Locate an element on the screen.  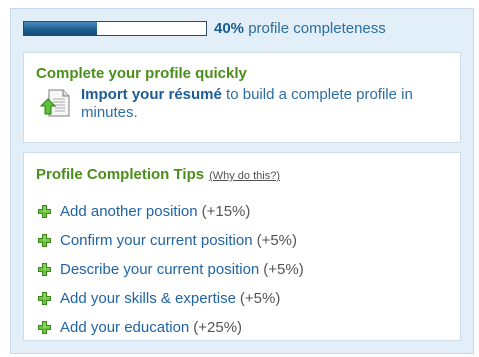
import-document-icon is located at coordinates (55, 105).